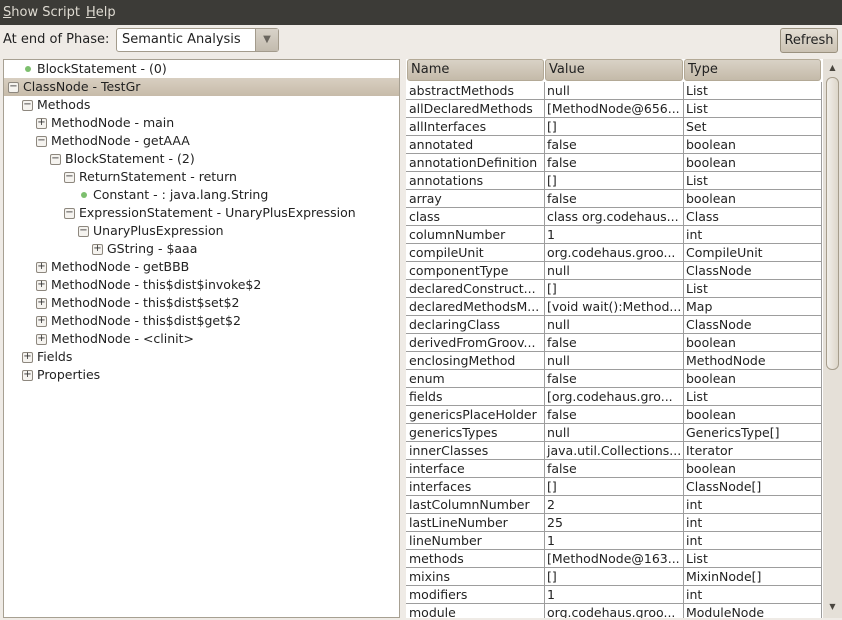  What do you see at coordinates (476, 127) in the screenshot?
I see `cell-name: allInterfaces` at bounding box center [476, 127].